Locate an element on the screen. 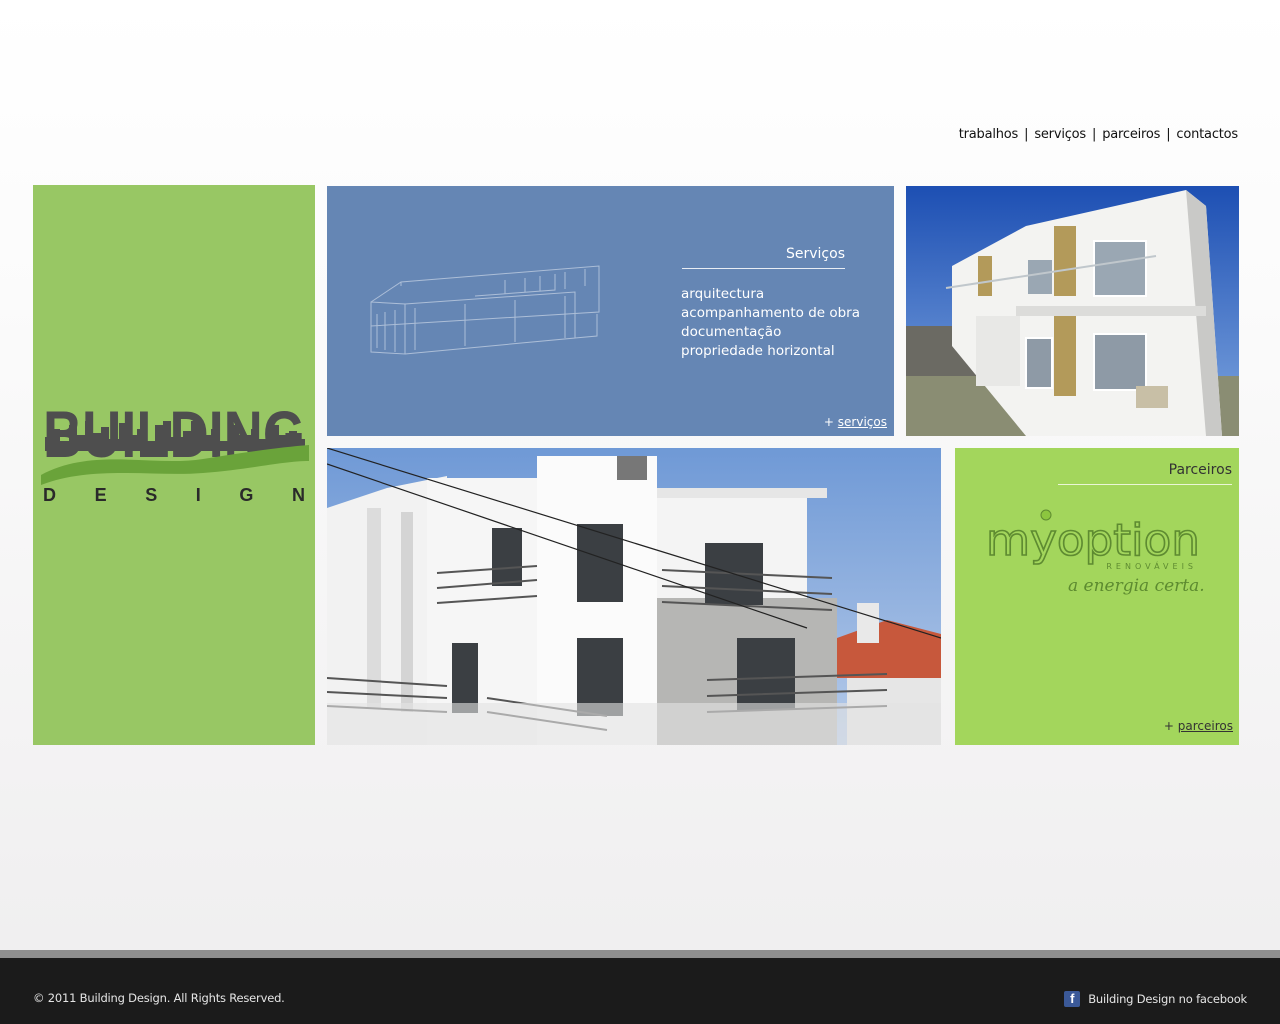 Image resolution: width=1280 pixels, height=1024 pixels. nav-contactos: contactos is located at coordinates (1207, 134).